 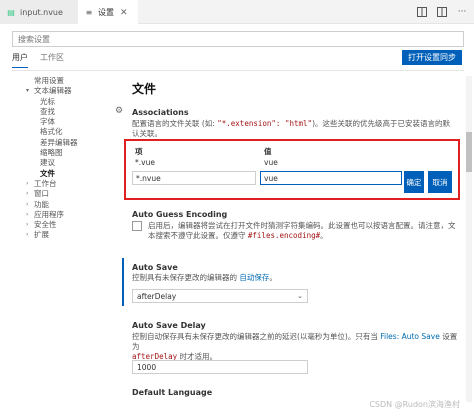 I want to click on auto-save-select: afterDelay ⌄, so click(x=220, y=296).